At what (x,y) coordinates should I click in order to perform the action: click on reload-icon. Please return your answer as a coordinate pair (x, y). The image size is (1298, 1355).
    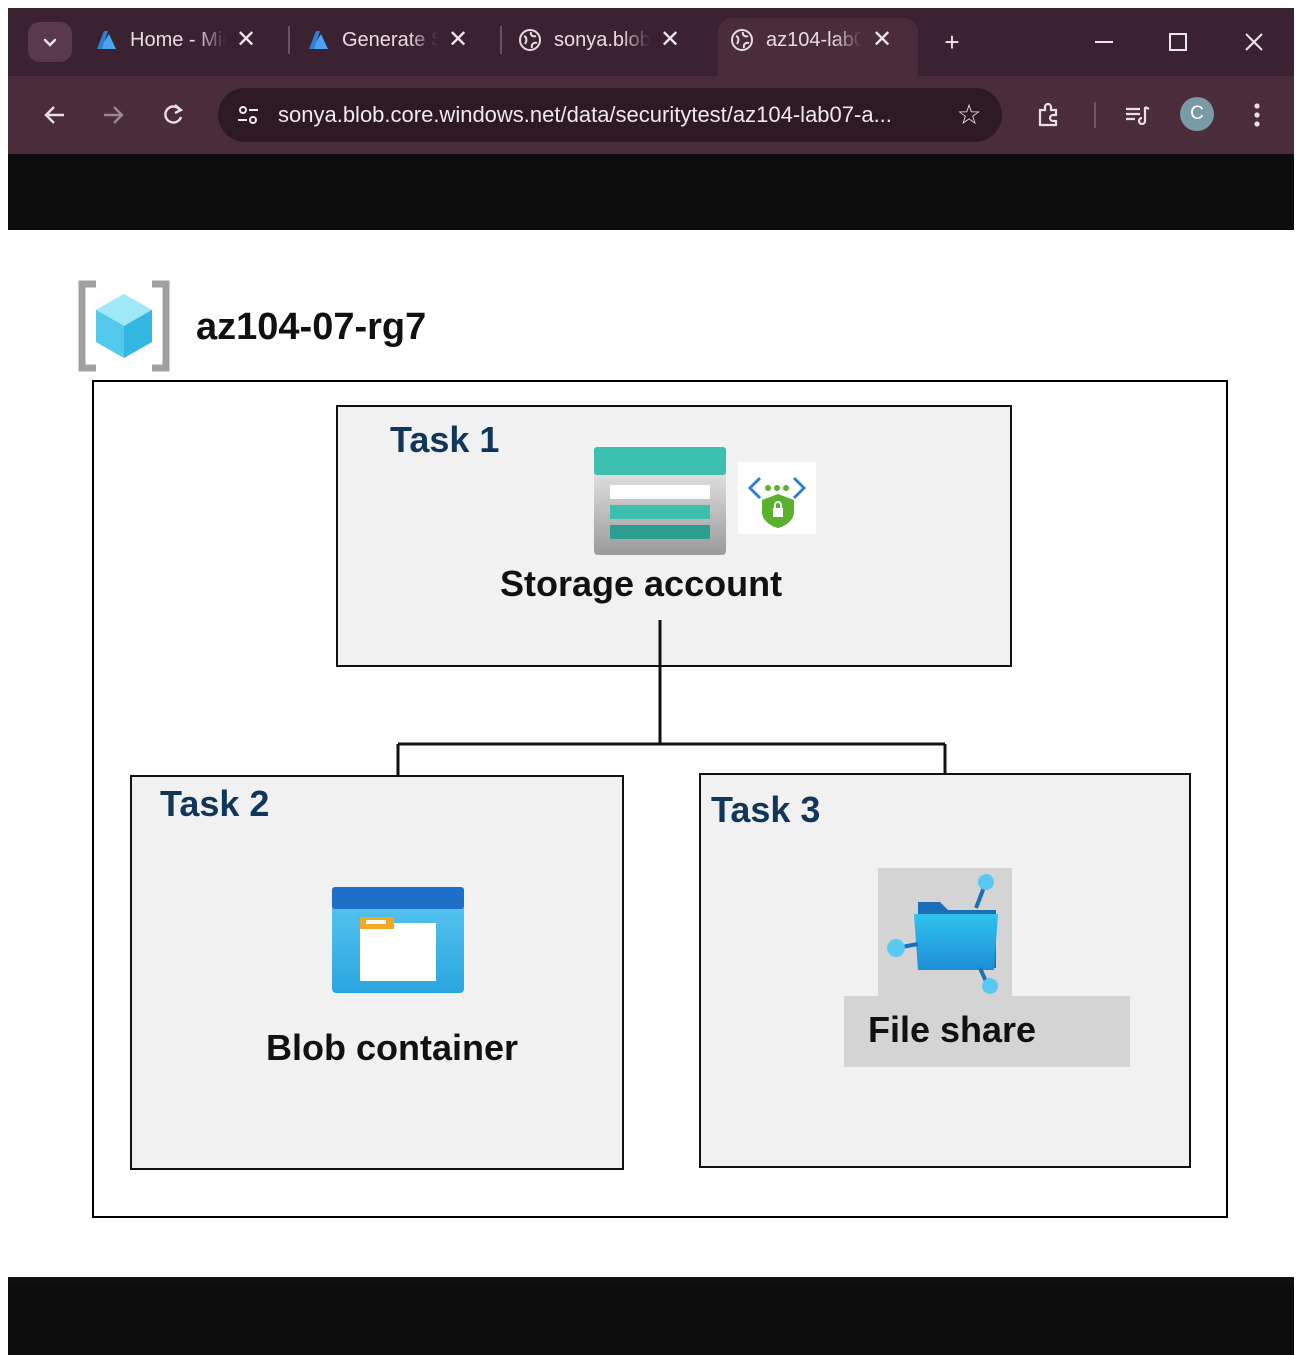
    Looking at the image, I should click on (174, 114).